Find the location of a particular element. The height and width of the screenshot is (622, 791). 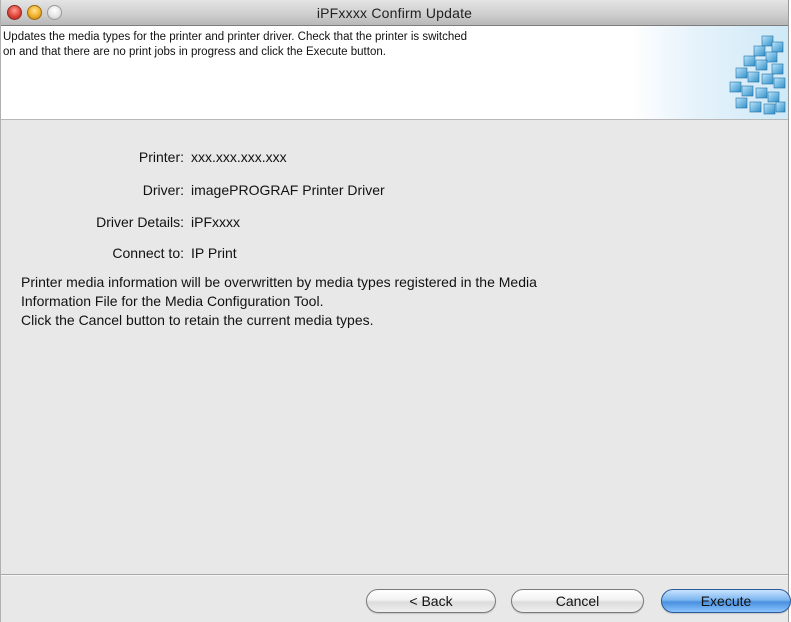

window-title: iPFxxxx Confirm Update is located at coordinates (394, 13).